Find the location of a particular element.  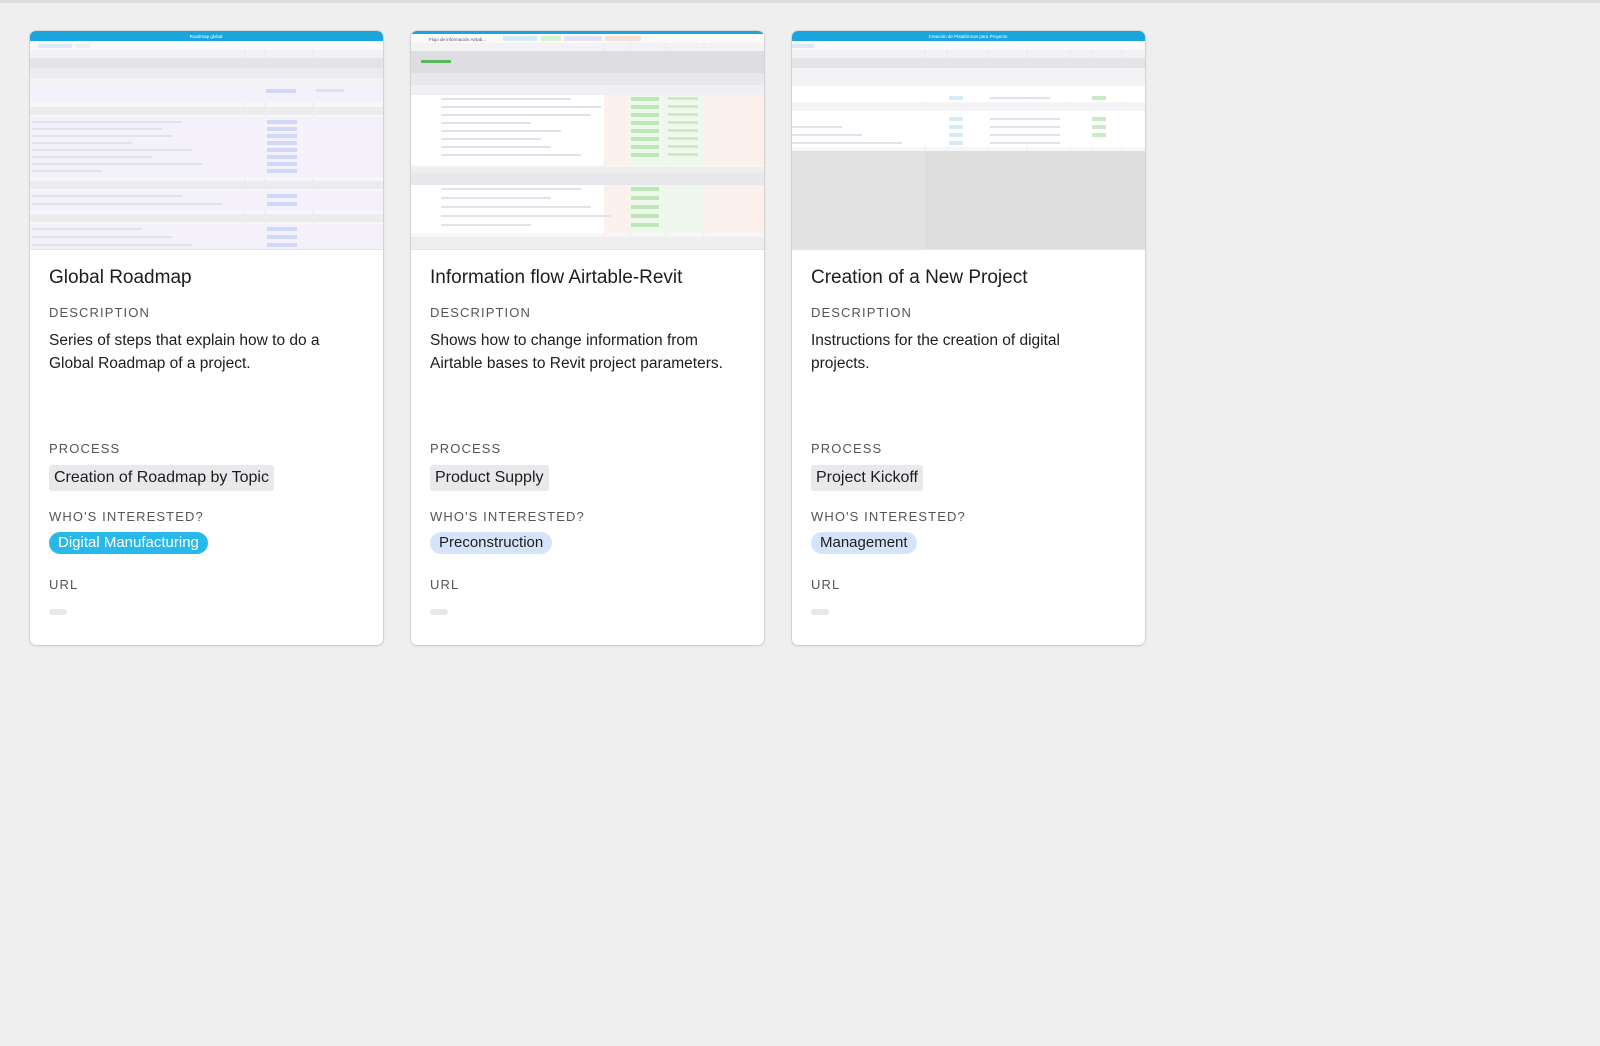

card-title: Creation of a New Project is located at coordinates (919, 277).